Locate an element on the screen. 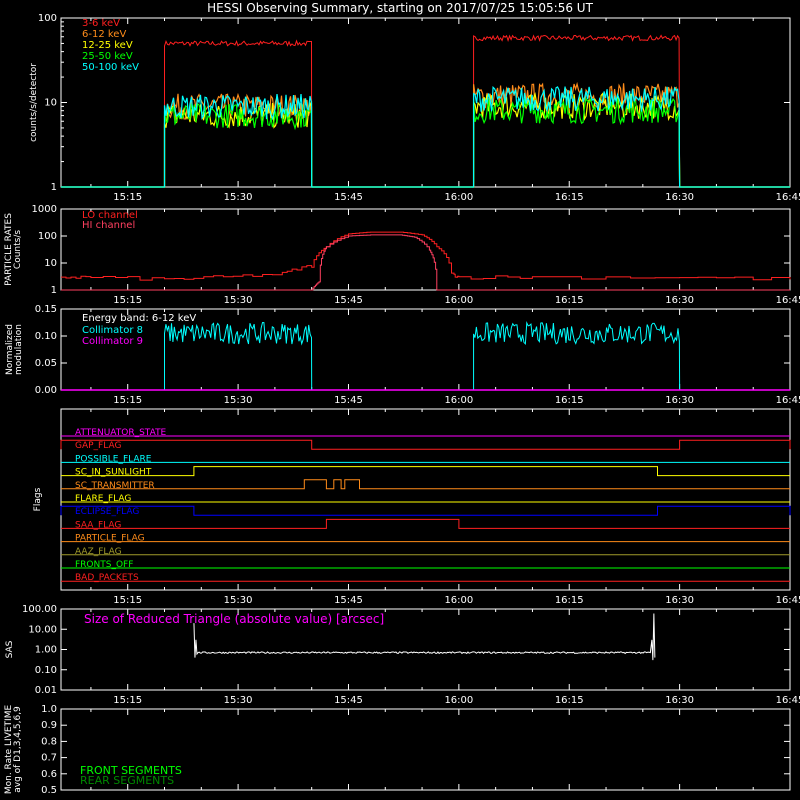 Image resolution: width=800 pixels, height=800 pixels. particle_rates-xtick-label: 16:00 is located at coordinates (458, 300).